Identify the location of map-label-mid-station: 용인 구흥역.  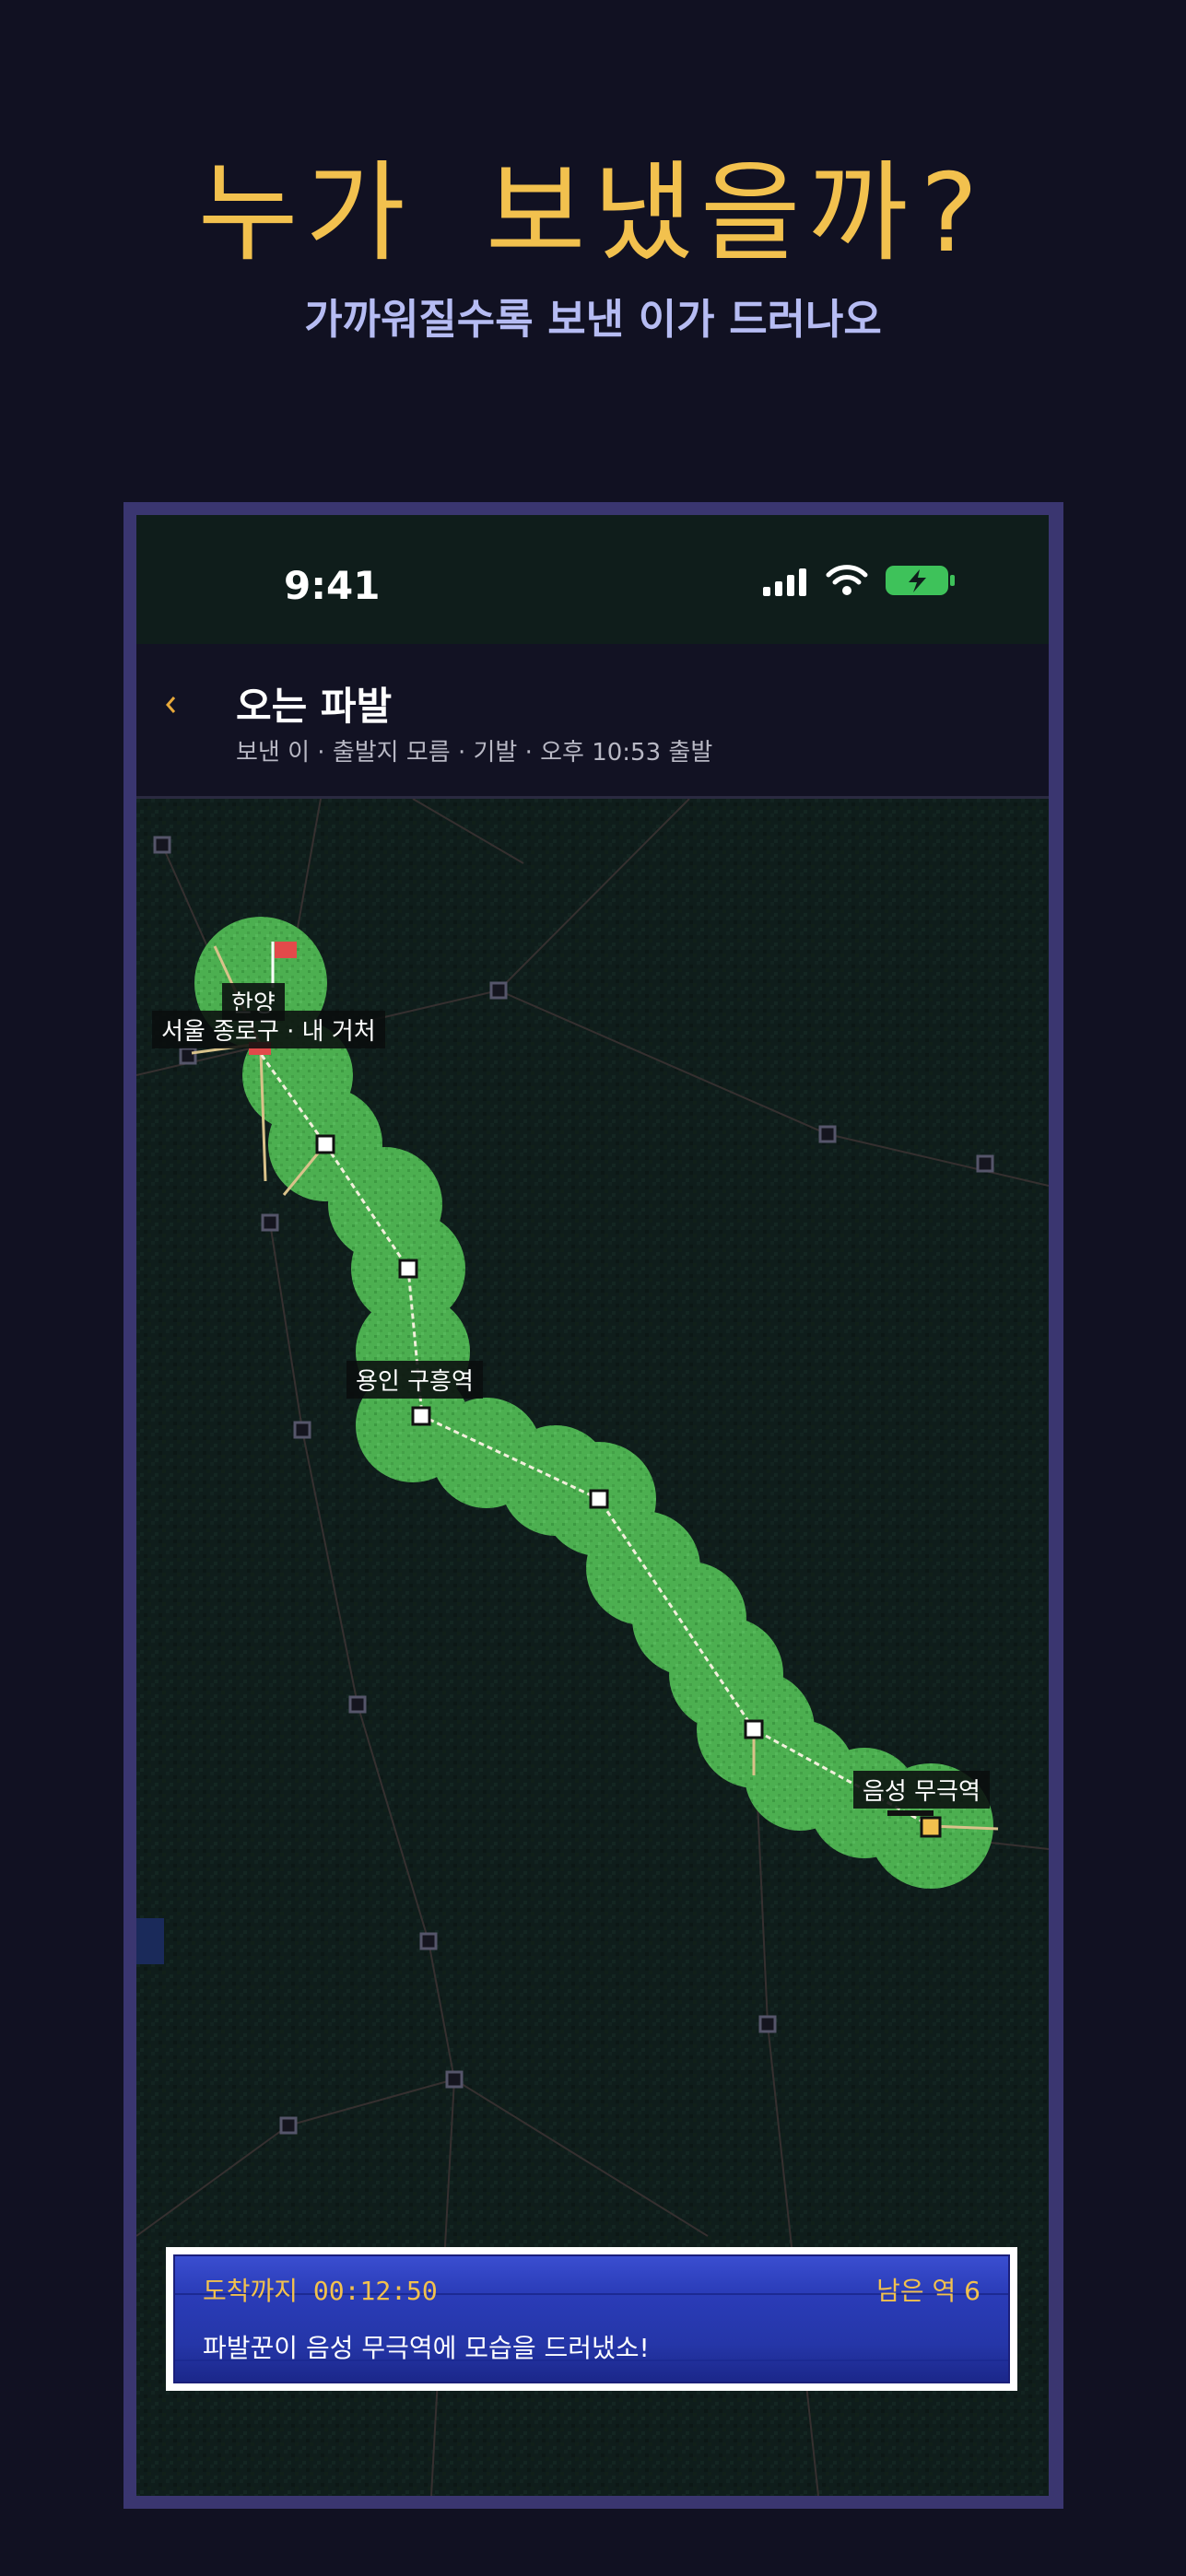
(414, 1380).